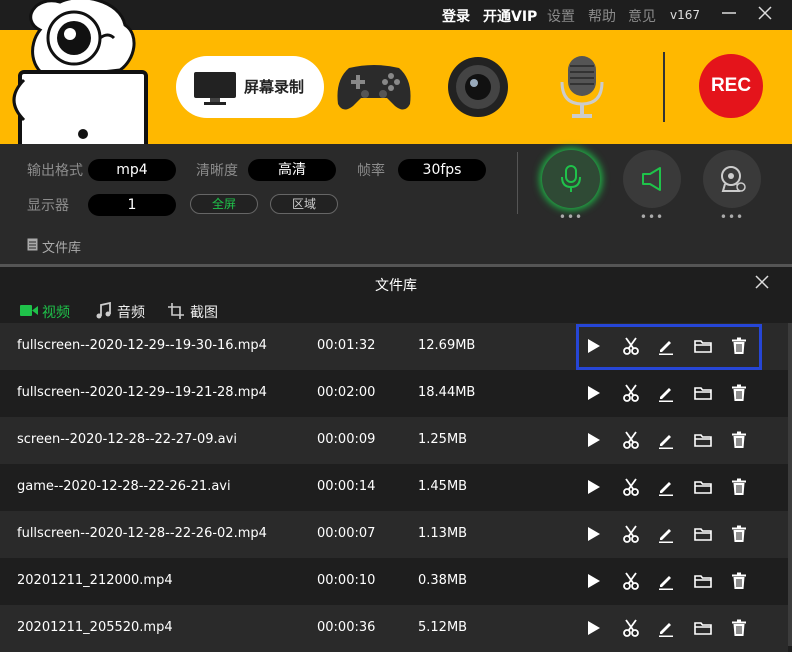 This screenshot has height=652, width=792. I want to click on webcam-toggle-button, so click(732, 179).